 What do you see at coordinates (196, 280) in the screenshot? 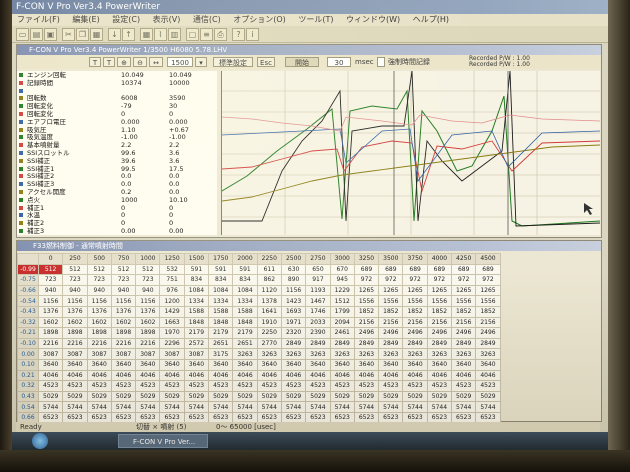
I see `map-cell: 834` at bounding box center [196, 280].